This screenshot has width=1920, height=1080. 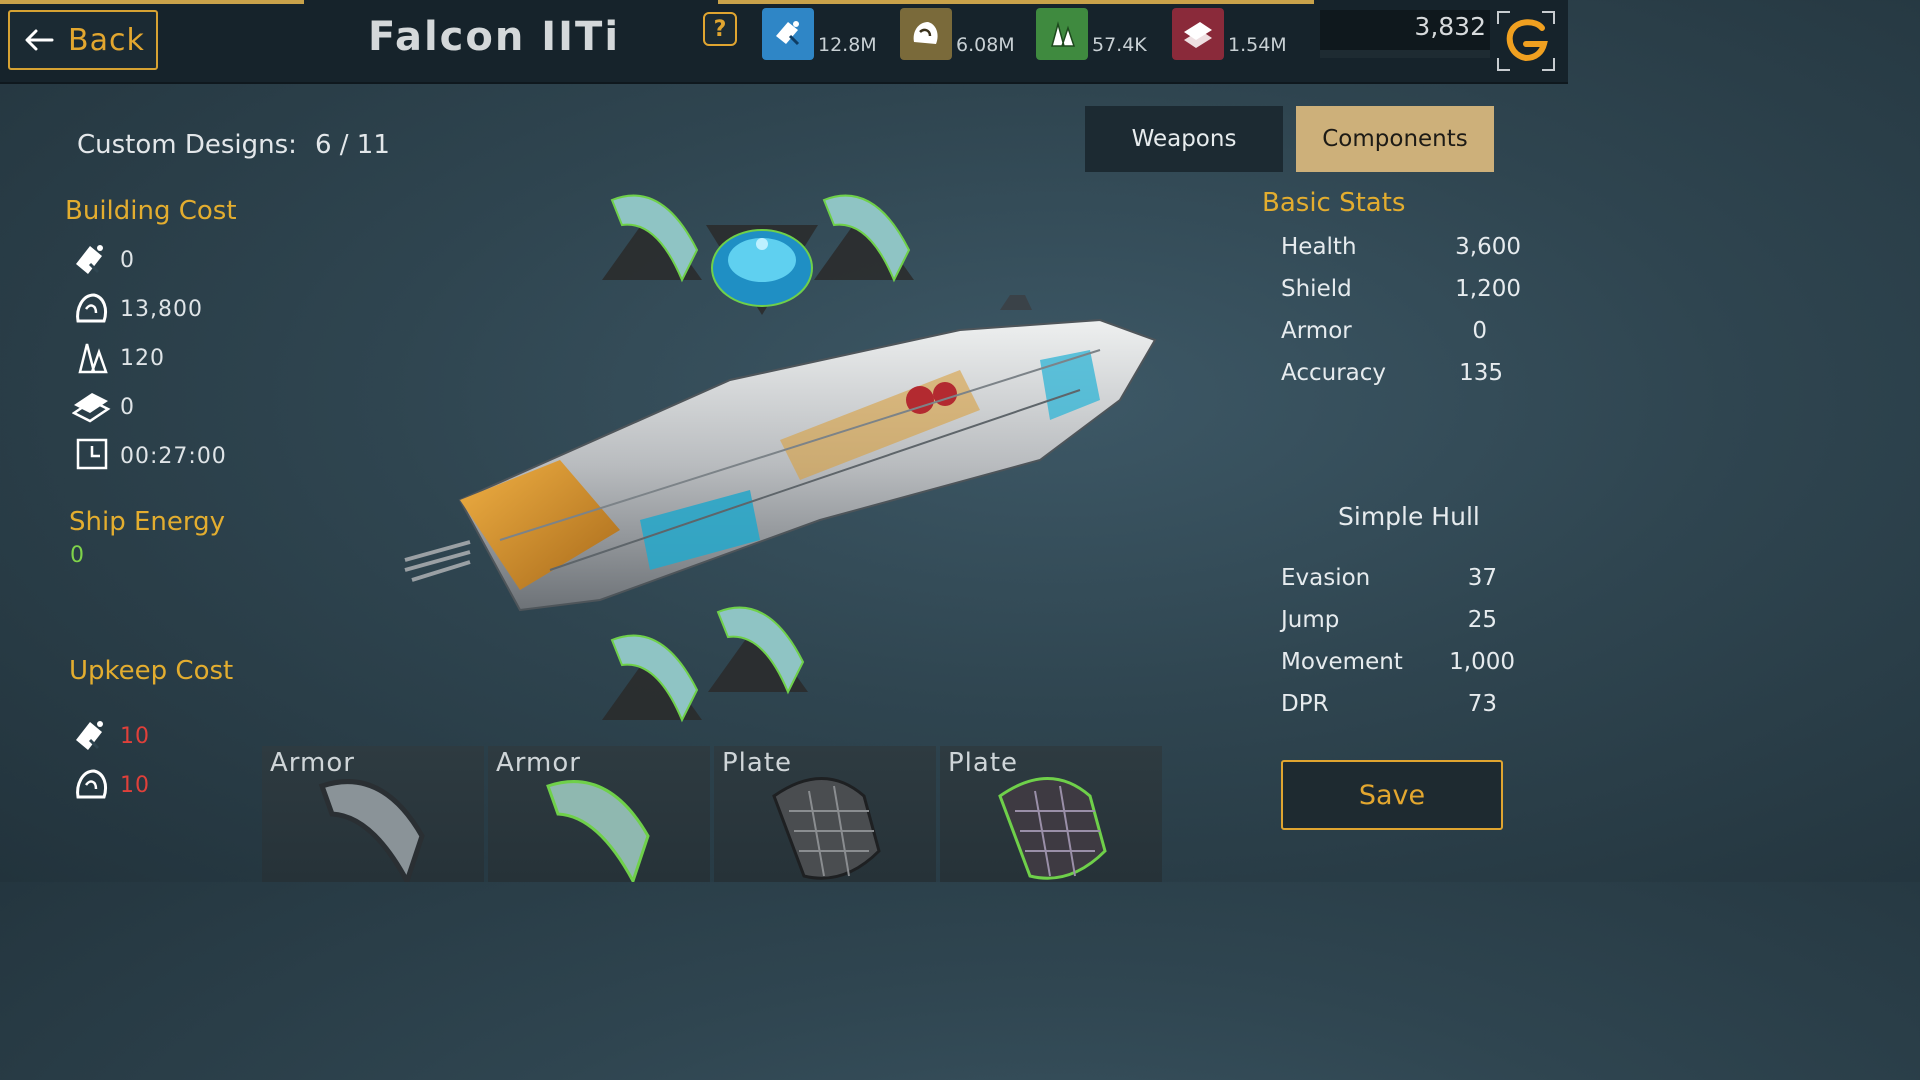 I want to click on upkeep-fuel-value: 10, so click(x=135, y=736).